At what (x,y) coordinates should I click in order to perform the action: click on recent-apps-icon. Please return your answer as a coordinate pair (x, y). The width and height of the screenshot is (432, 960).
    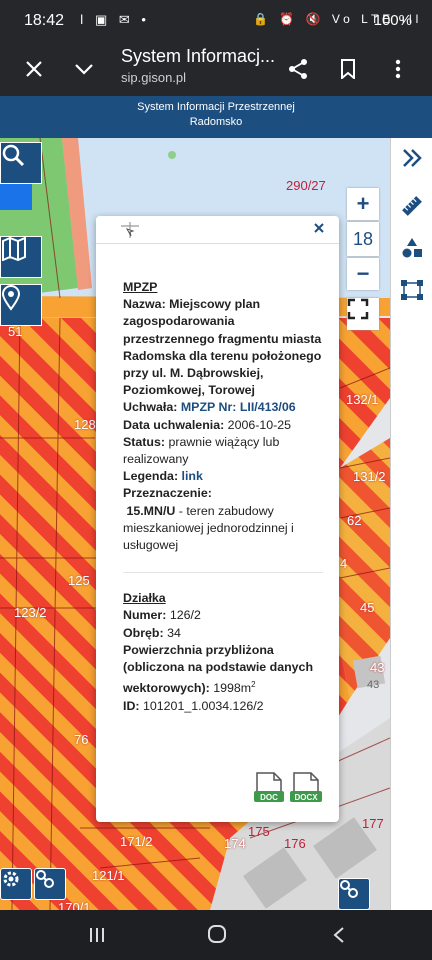
    Looking at the image, I should click on (97, 935).